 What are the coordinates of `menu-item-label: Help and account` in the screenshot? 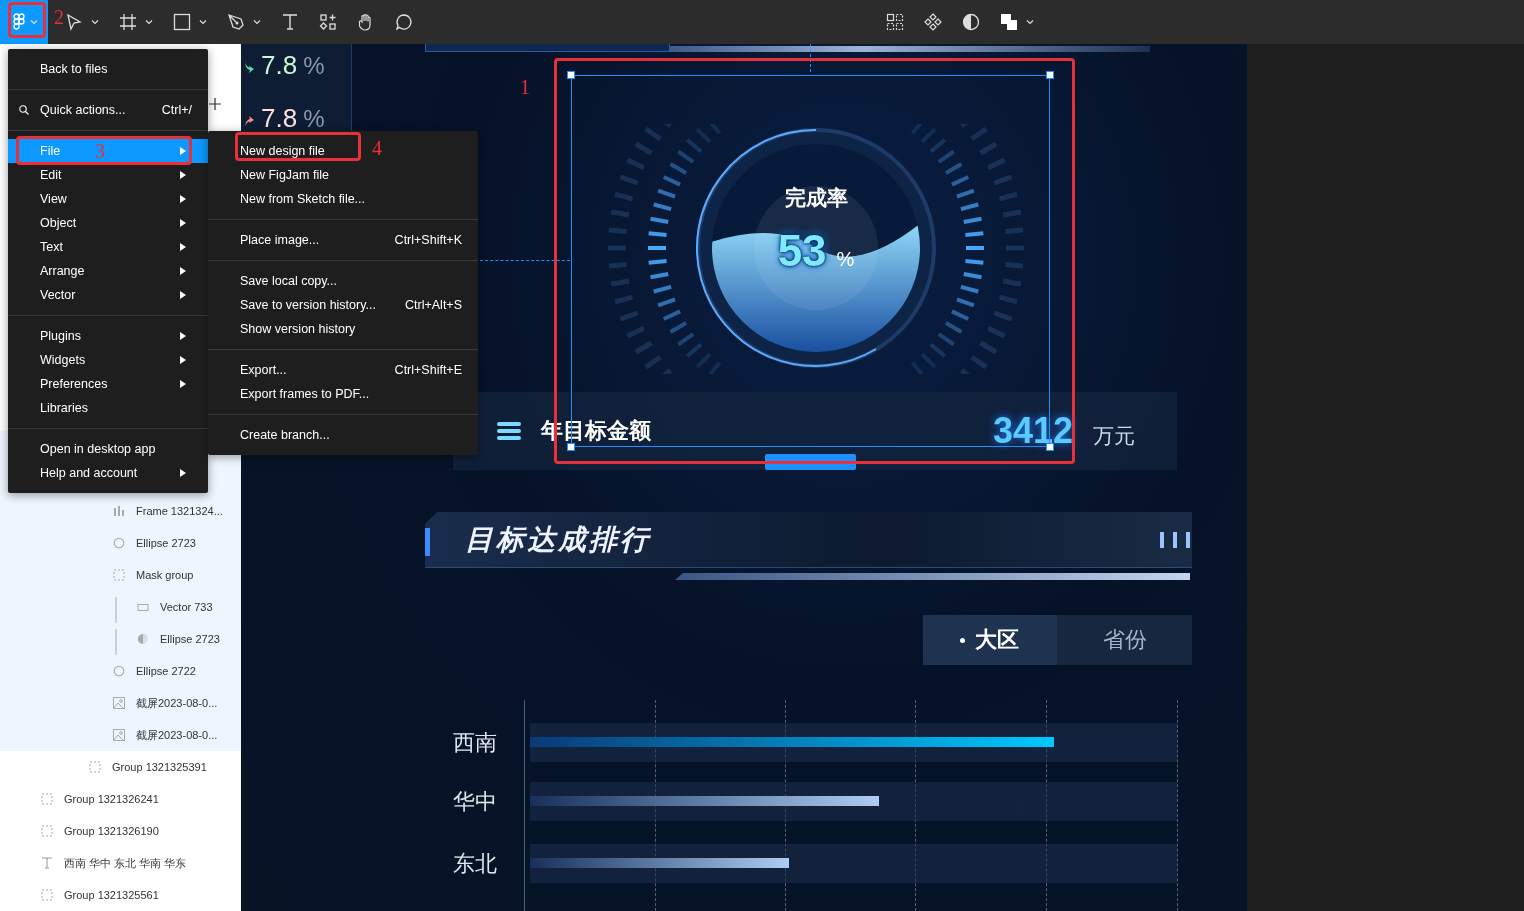 It's located at (89, 473).